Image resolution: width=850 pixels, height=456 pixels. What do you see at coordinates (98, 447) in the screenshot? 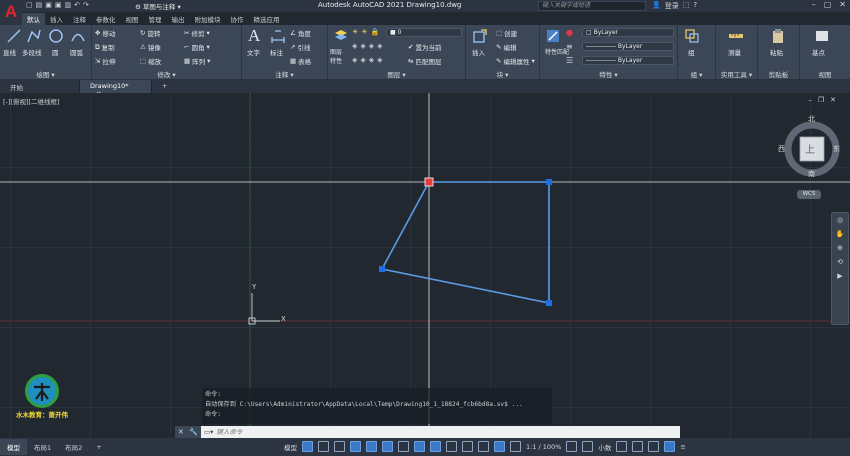
I see `add-layout-button: +` at bounding box center [98, 447].